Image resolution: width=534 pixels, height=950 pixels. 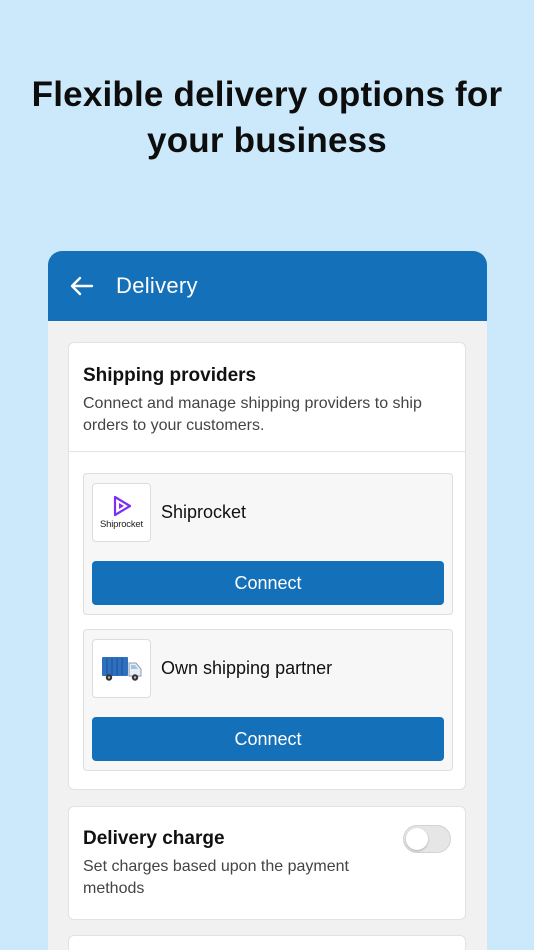 I want to click on shipping-providers-title: Shipping providers, so click(x=170, y=375).